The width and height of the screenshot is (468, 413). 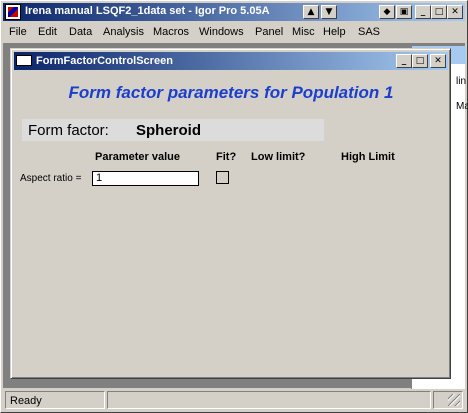 I want to click on menu-macros: Macros, so click(x=171, y=32).